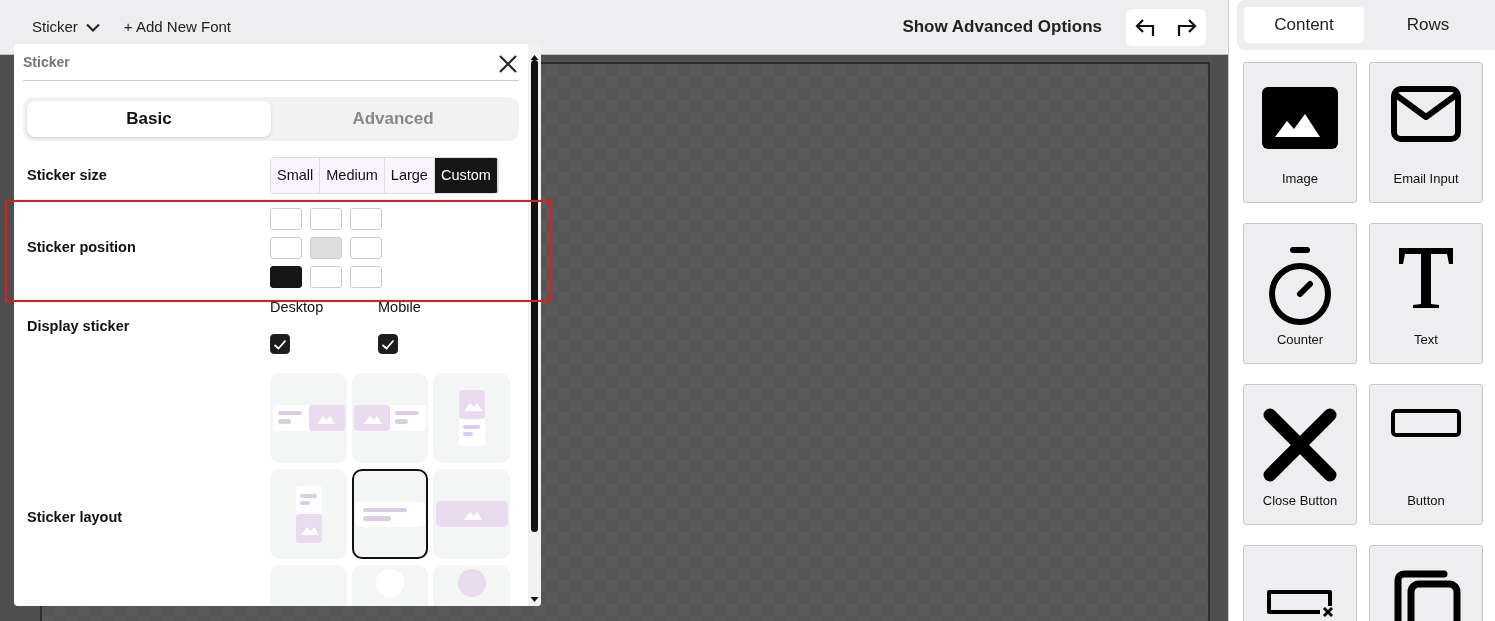 The height and width of the screenshot is (621, 1495). I want to click on button-outline-icon, so click(1426, 423).